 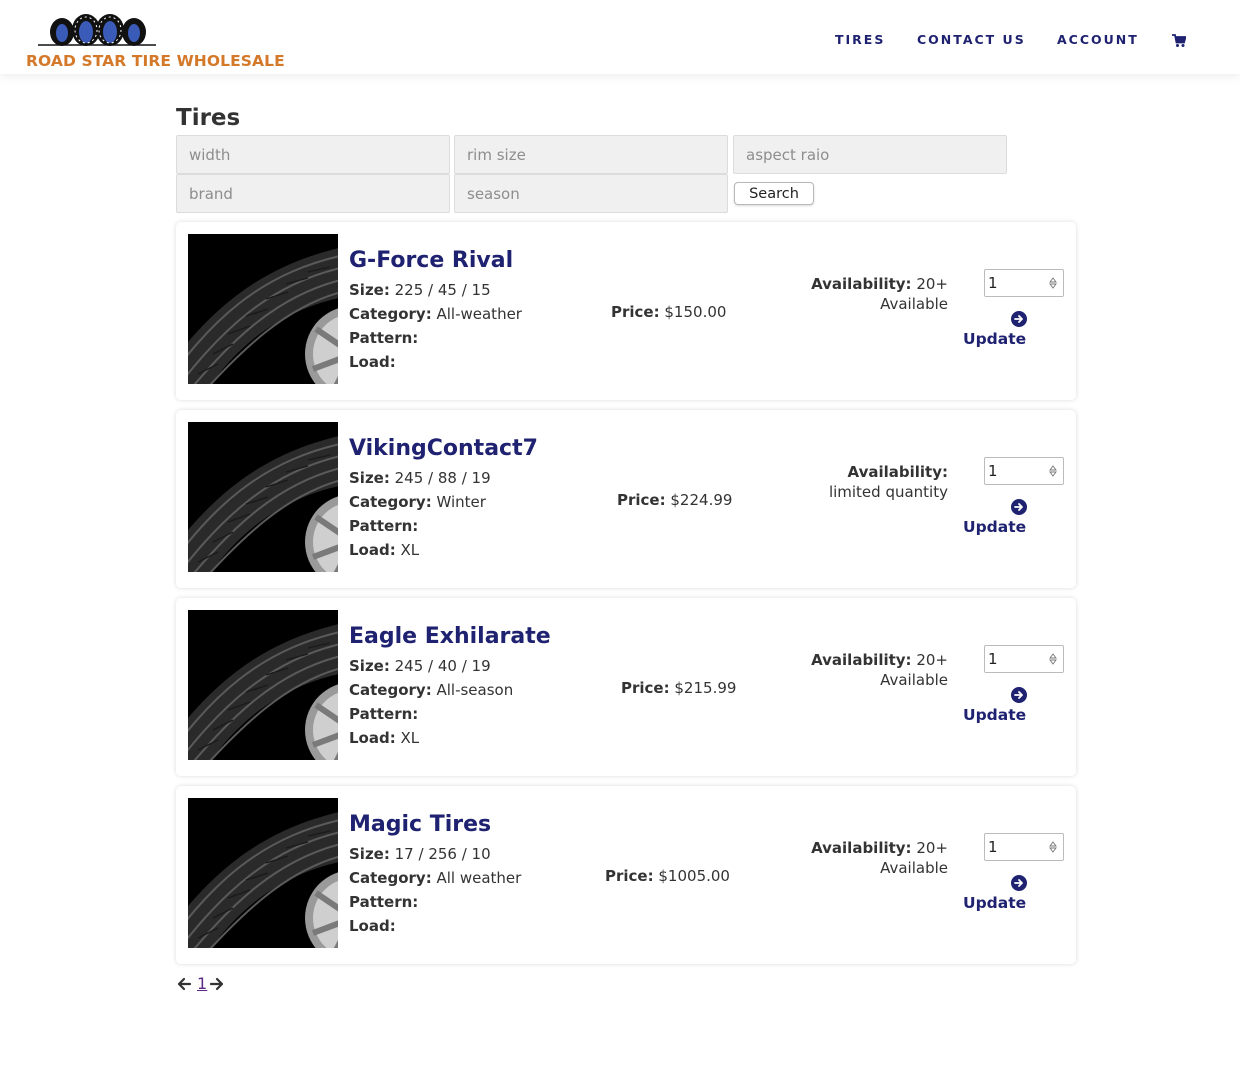 I want to click on aspect-ratio-input, so click(x=870, y=154).